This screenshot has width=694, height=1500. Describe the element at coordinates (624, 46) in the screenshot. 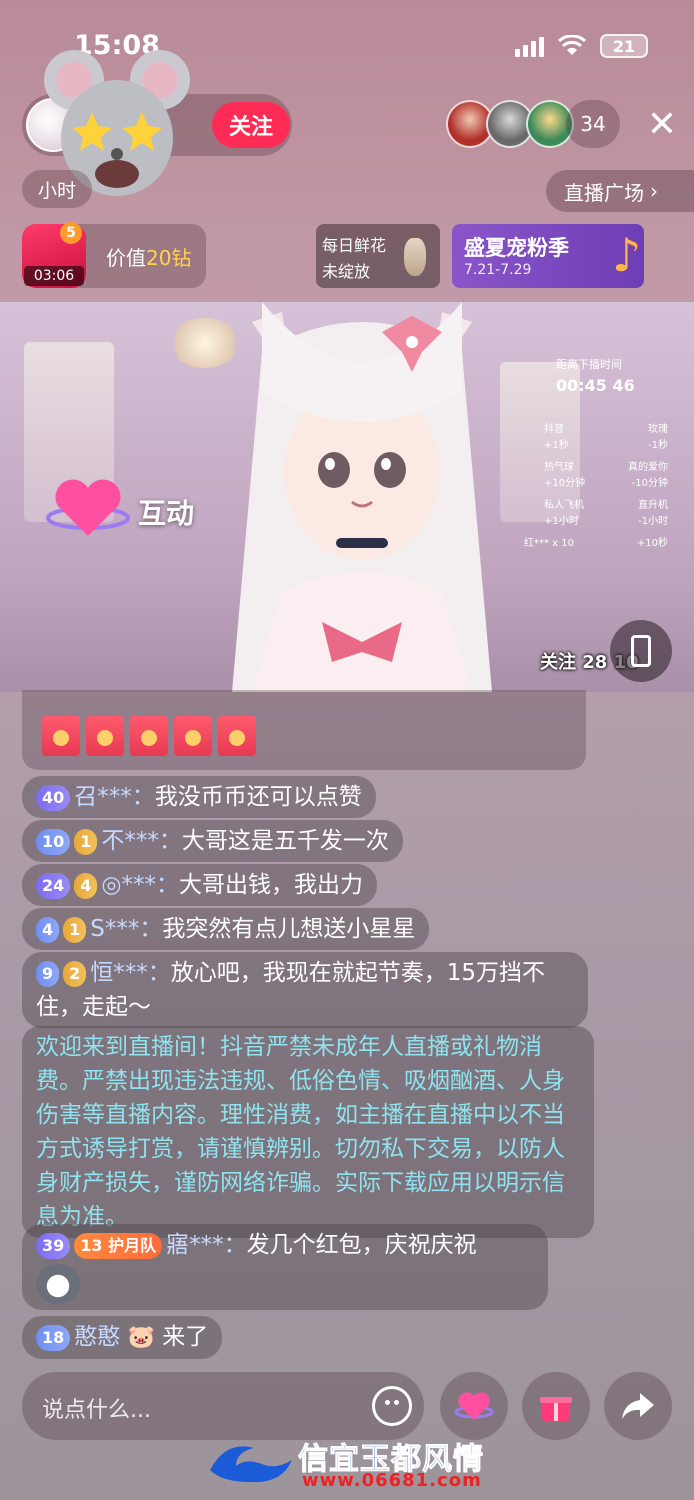

I see `battery-icon: 21` at that location.